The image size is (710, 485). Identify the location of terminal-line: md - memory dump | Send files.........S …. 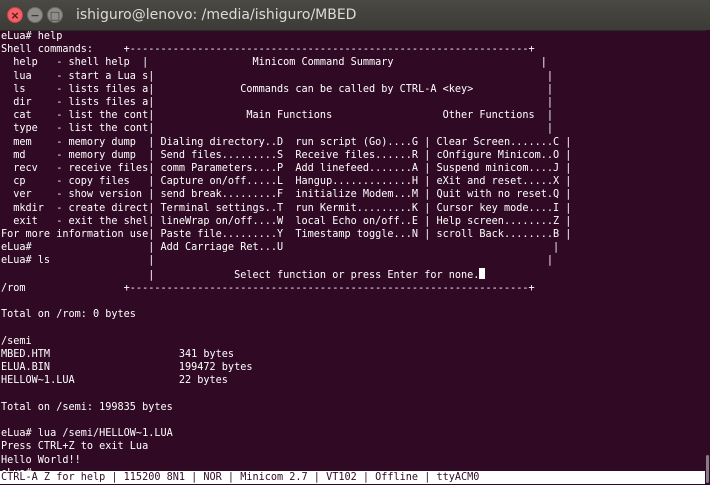
(286, 155).